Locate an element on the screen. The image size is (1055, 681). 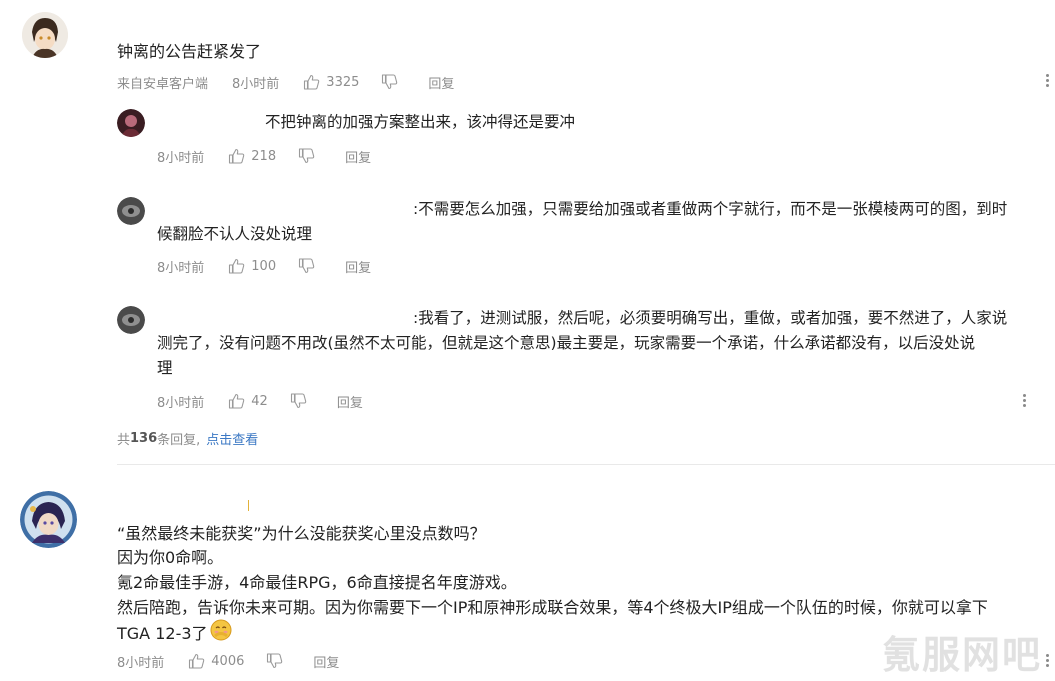
reply-meta: 8小时前 42 回复 is located at coordinates (260, 401).